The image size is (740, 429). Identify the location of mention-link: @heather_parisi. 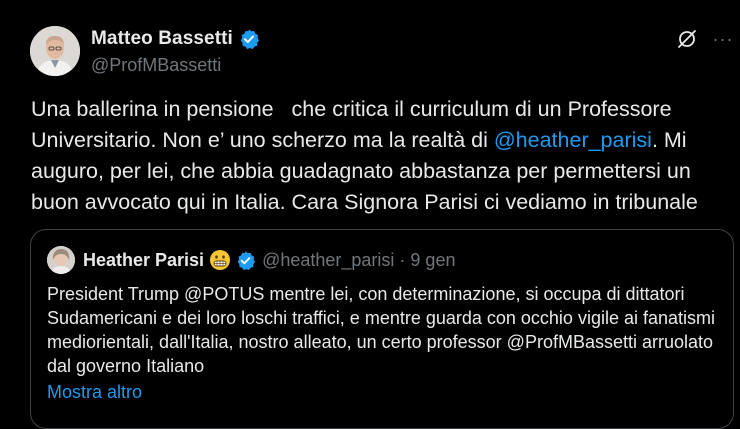
(573, 140).